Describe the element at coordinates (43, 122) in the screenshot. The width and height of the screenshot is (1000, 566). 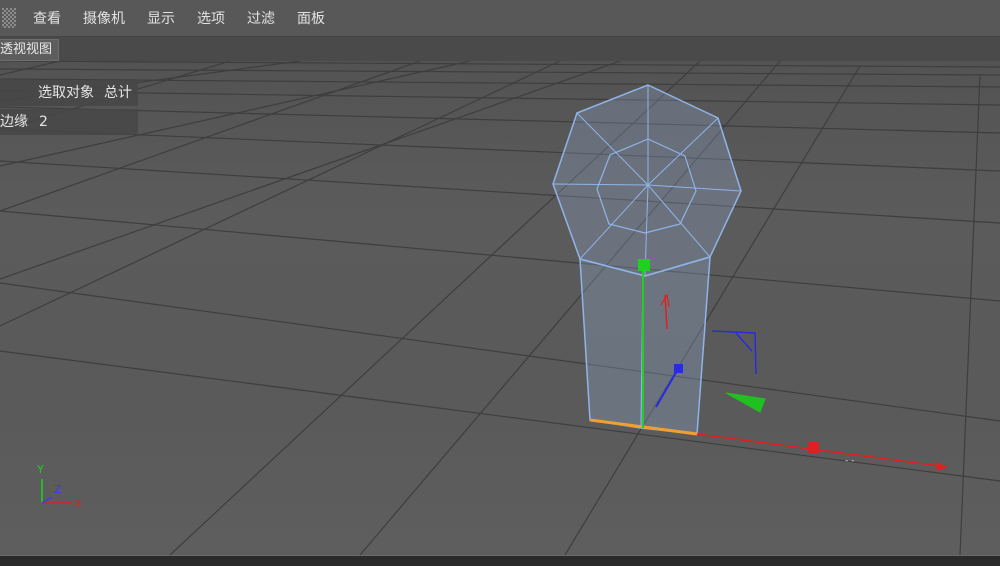
I see `hud-edges-value: 2` at that location.